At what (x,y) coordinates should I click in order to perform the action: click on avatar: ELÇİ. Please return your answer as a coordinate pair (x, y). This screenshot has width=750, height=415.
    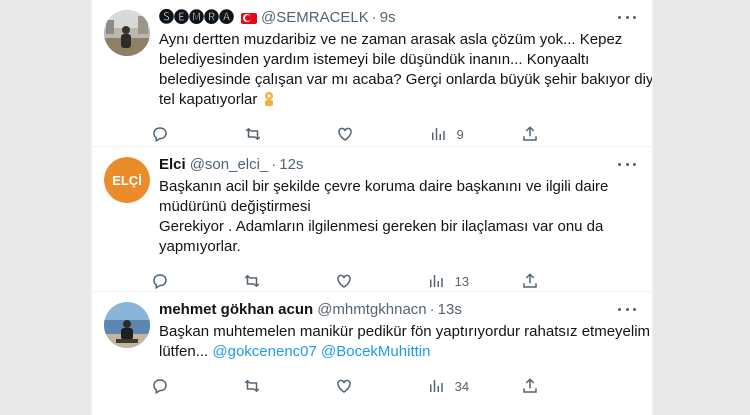
    Looking at the image, I should click on (127, 180).